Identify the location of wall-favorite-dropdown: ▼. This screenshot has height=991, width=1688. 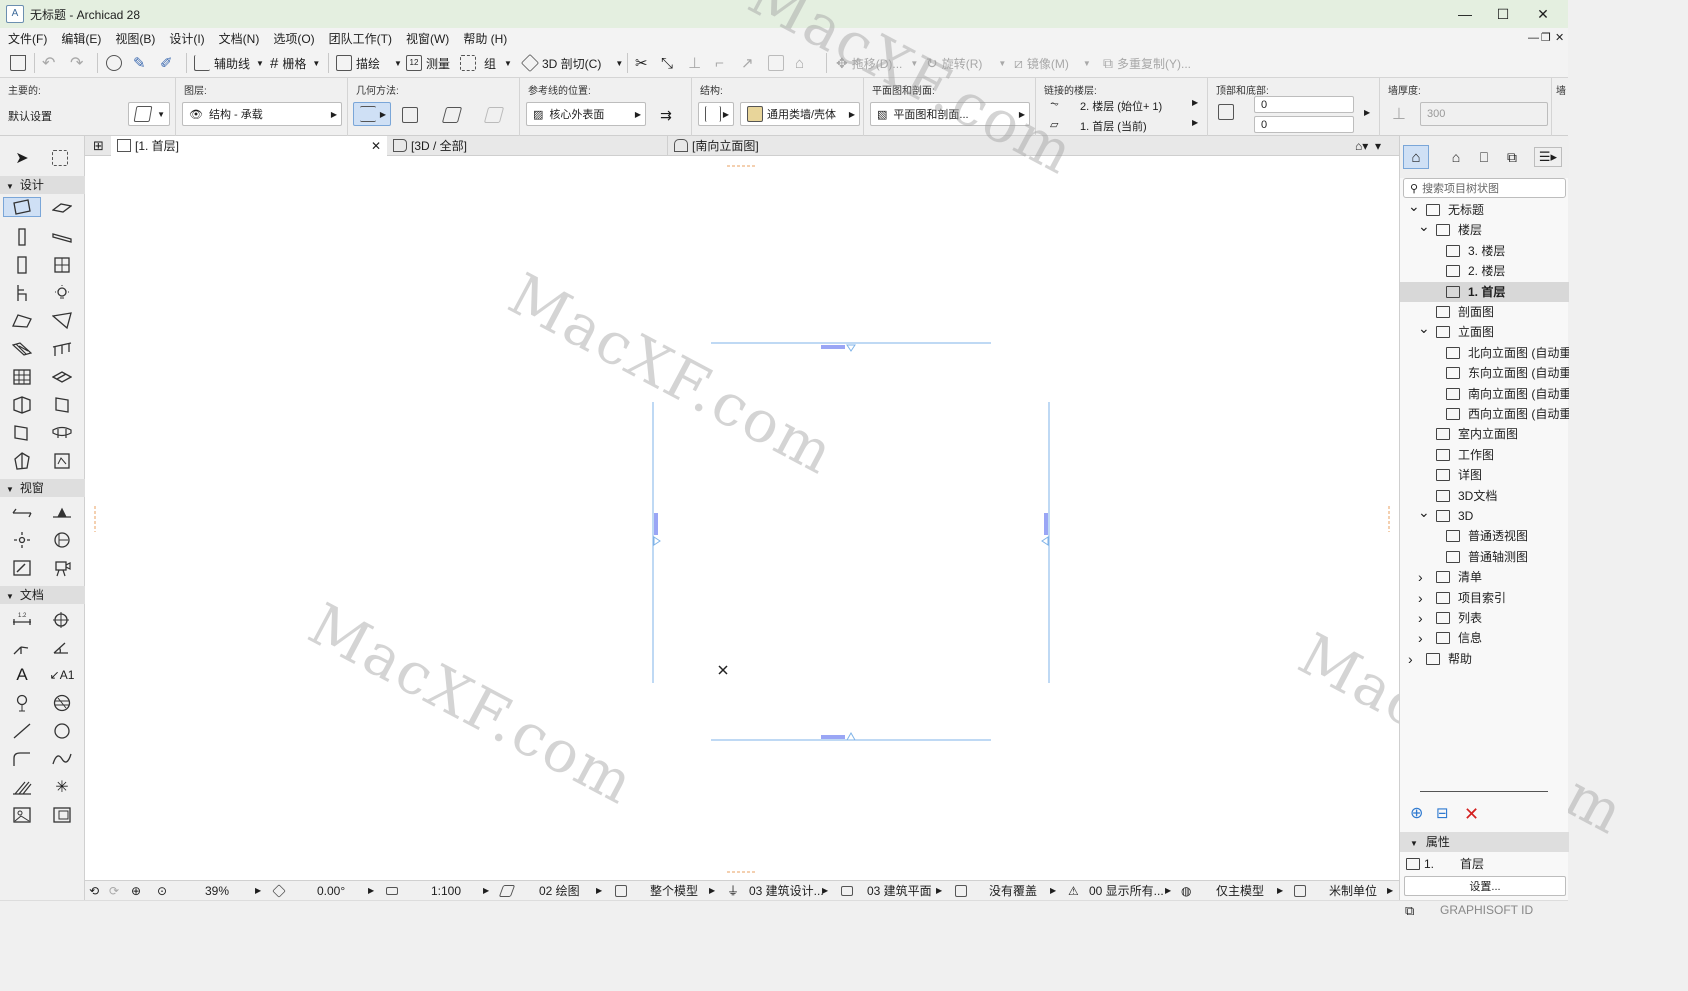
(149, 114).